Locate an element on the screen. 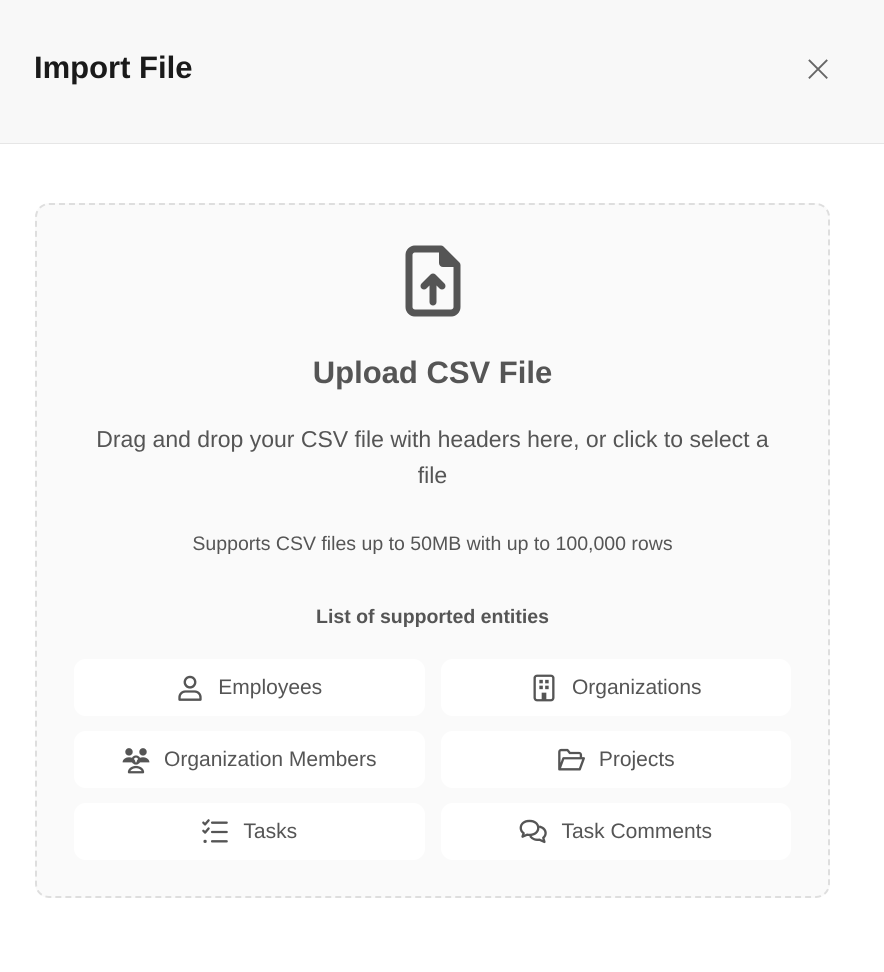 This screenshot has height=972, width=884. person-icon is located at coordinates (190, 688).